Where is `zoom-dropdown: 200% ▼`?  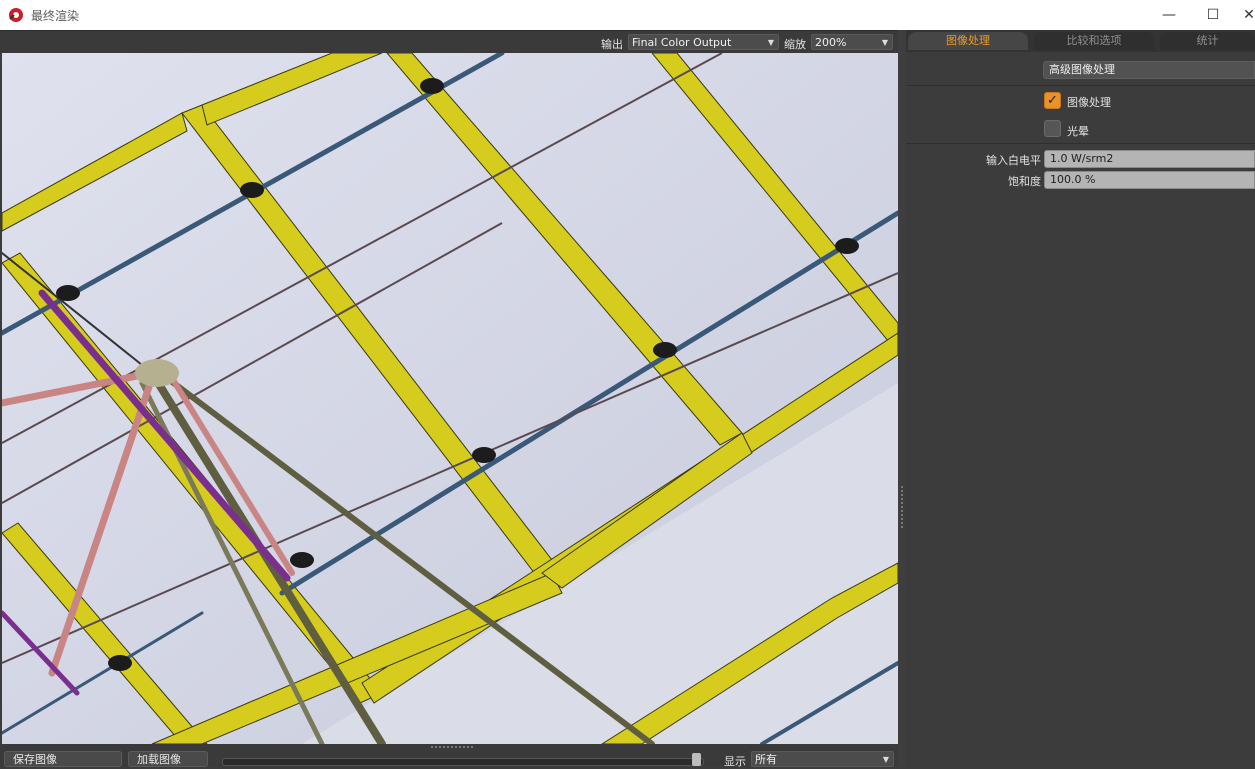
zoom-dropdown: 200% ▼ is located at coordinates (852, 42).